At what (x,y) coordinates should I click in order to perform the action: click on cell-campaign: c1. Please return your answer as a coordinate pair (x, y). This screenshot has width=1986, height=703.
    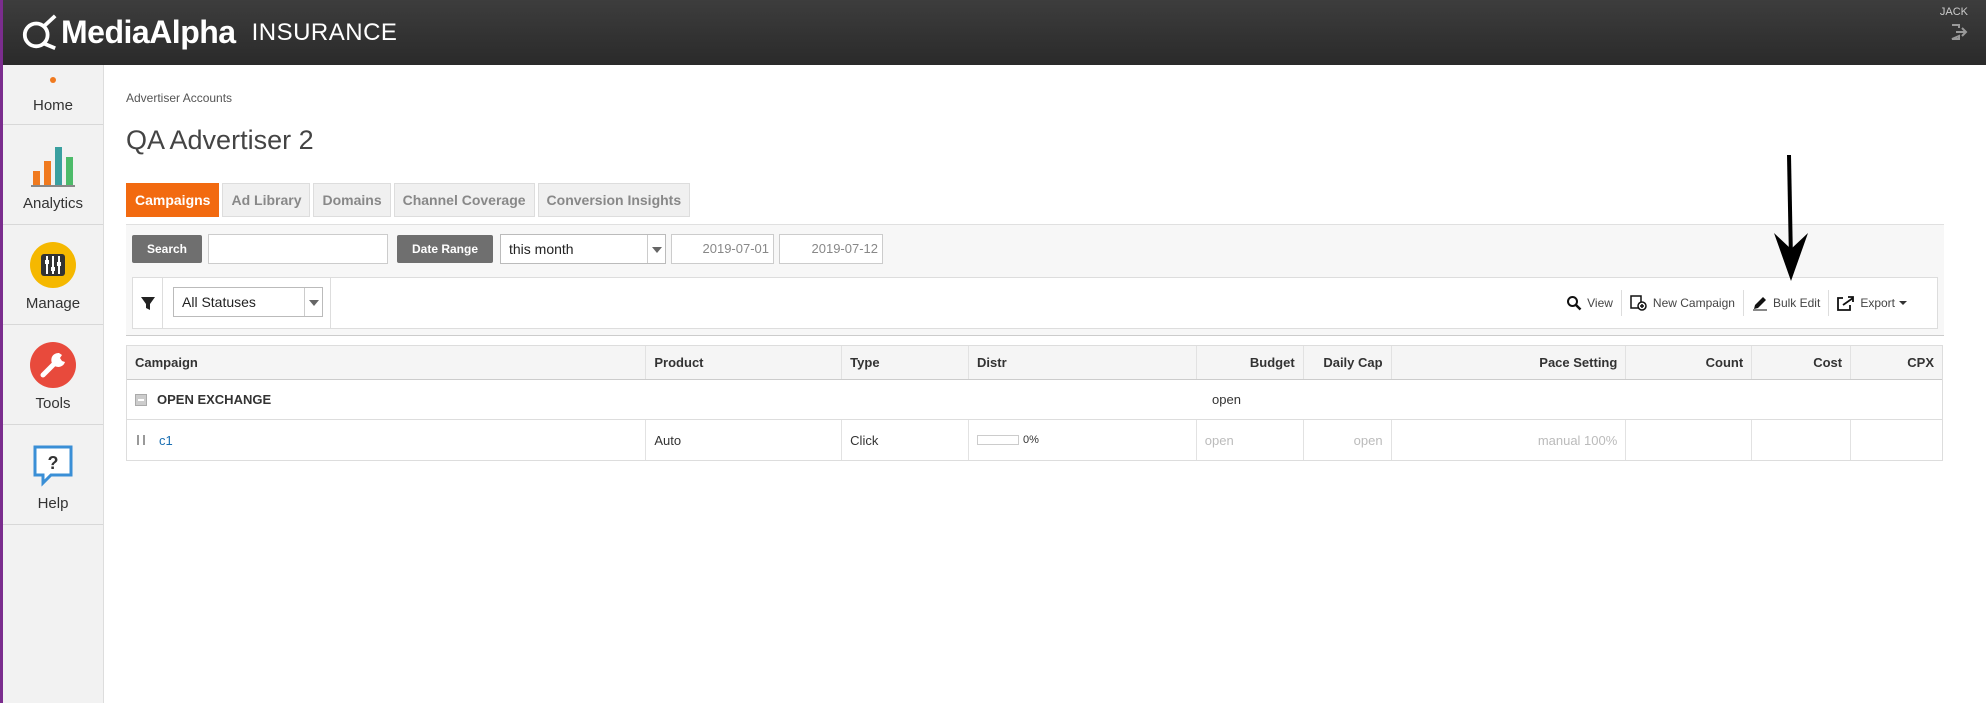
    Looking at the image, I should click on (387, 440).